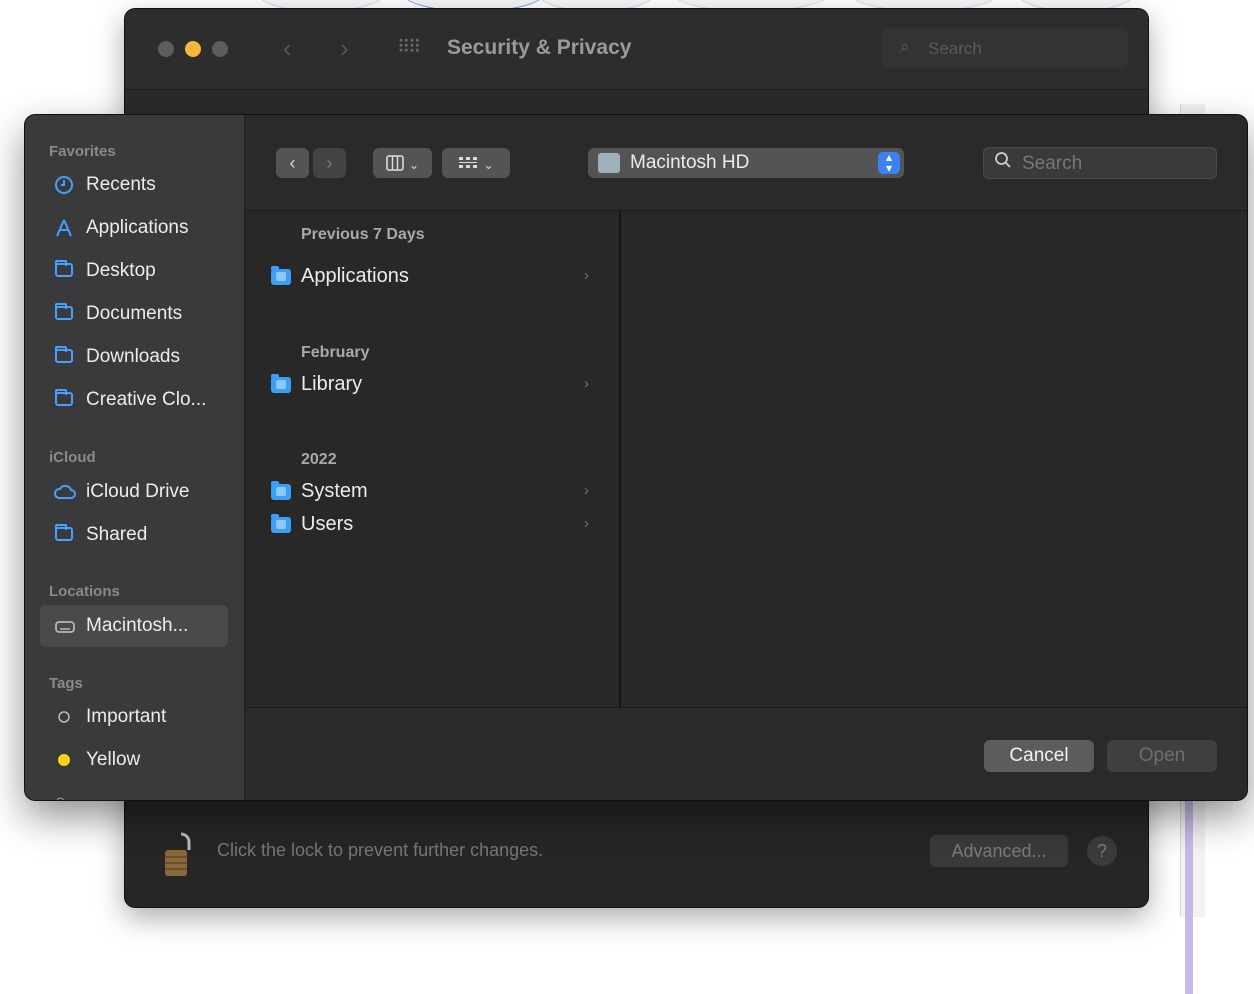 The width and height of the screenshot is (1254, 994). Describe the element at coordinates (319, 459) in the screenshot. I see `group-heading: 2022` at that location.